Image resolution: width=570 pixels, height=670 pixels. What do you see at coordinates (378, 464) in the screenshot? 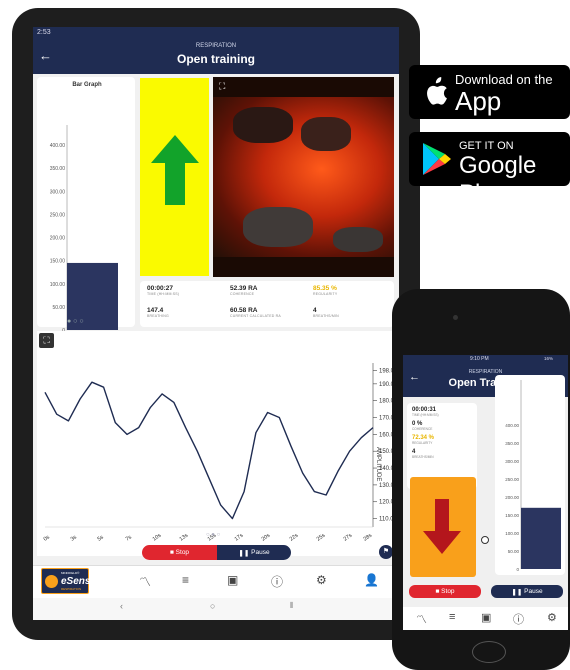
I see `y-axis-label: AMPLITUDE` at bounding box center [378, 464].